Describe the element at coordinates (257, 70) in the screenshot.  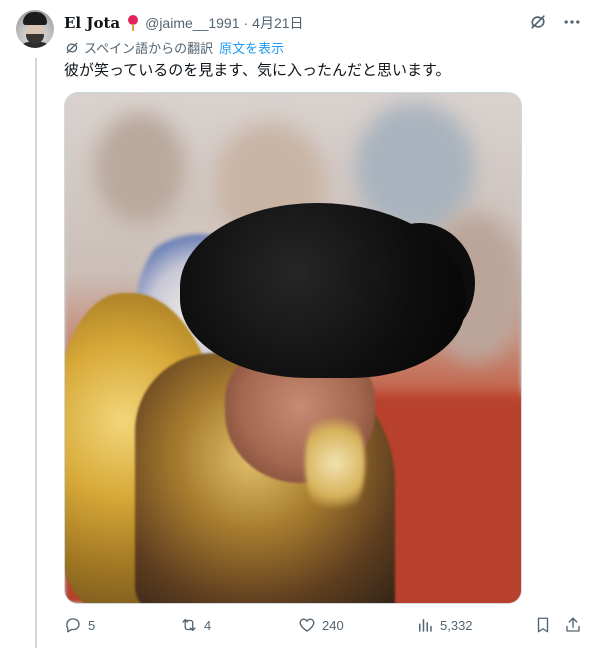
I see `tweet-text: 彼が笑っているのを見ます、気に入ったんだと思います。` at that location.